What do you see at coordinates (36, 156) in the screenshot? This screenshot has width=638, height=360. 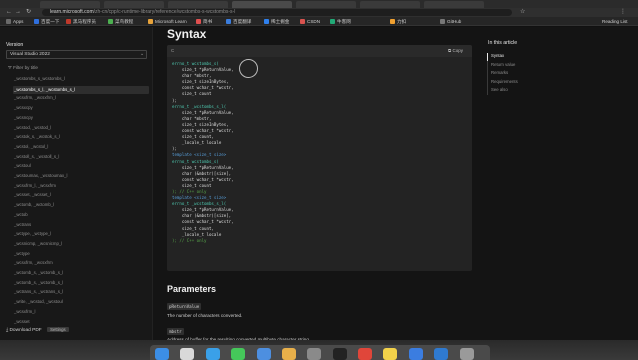 I see `sidebar-item: _wcstoll_s, _wcstoll_s_l` at bounding box center [36, 156].